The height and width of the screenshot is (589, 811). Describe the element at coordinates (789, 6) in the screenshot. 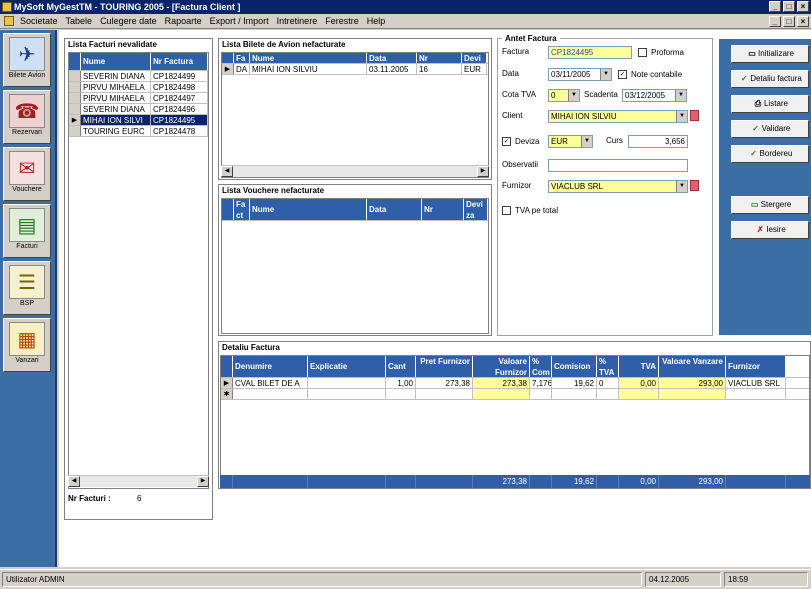

I see `maximize-button: □` at that location.